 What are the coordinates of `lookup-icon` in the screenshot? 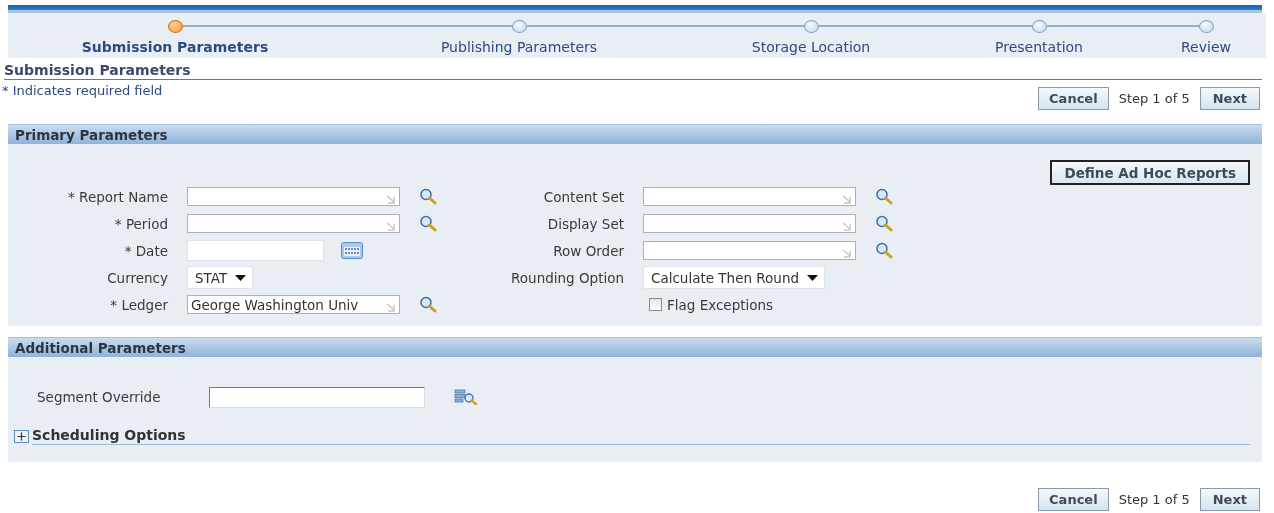 It's located at (466, 397).